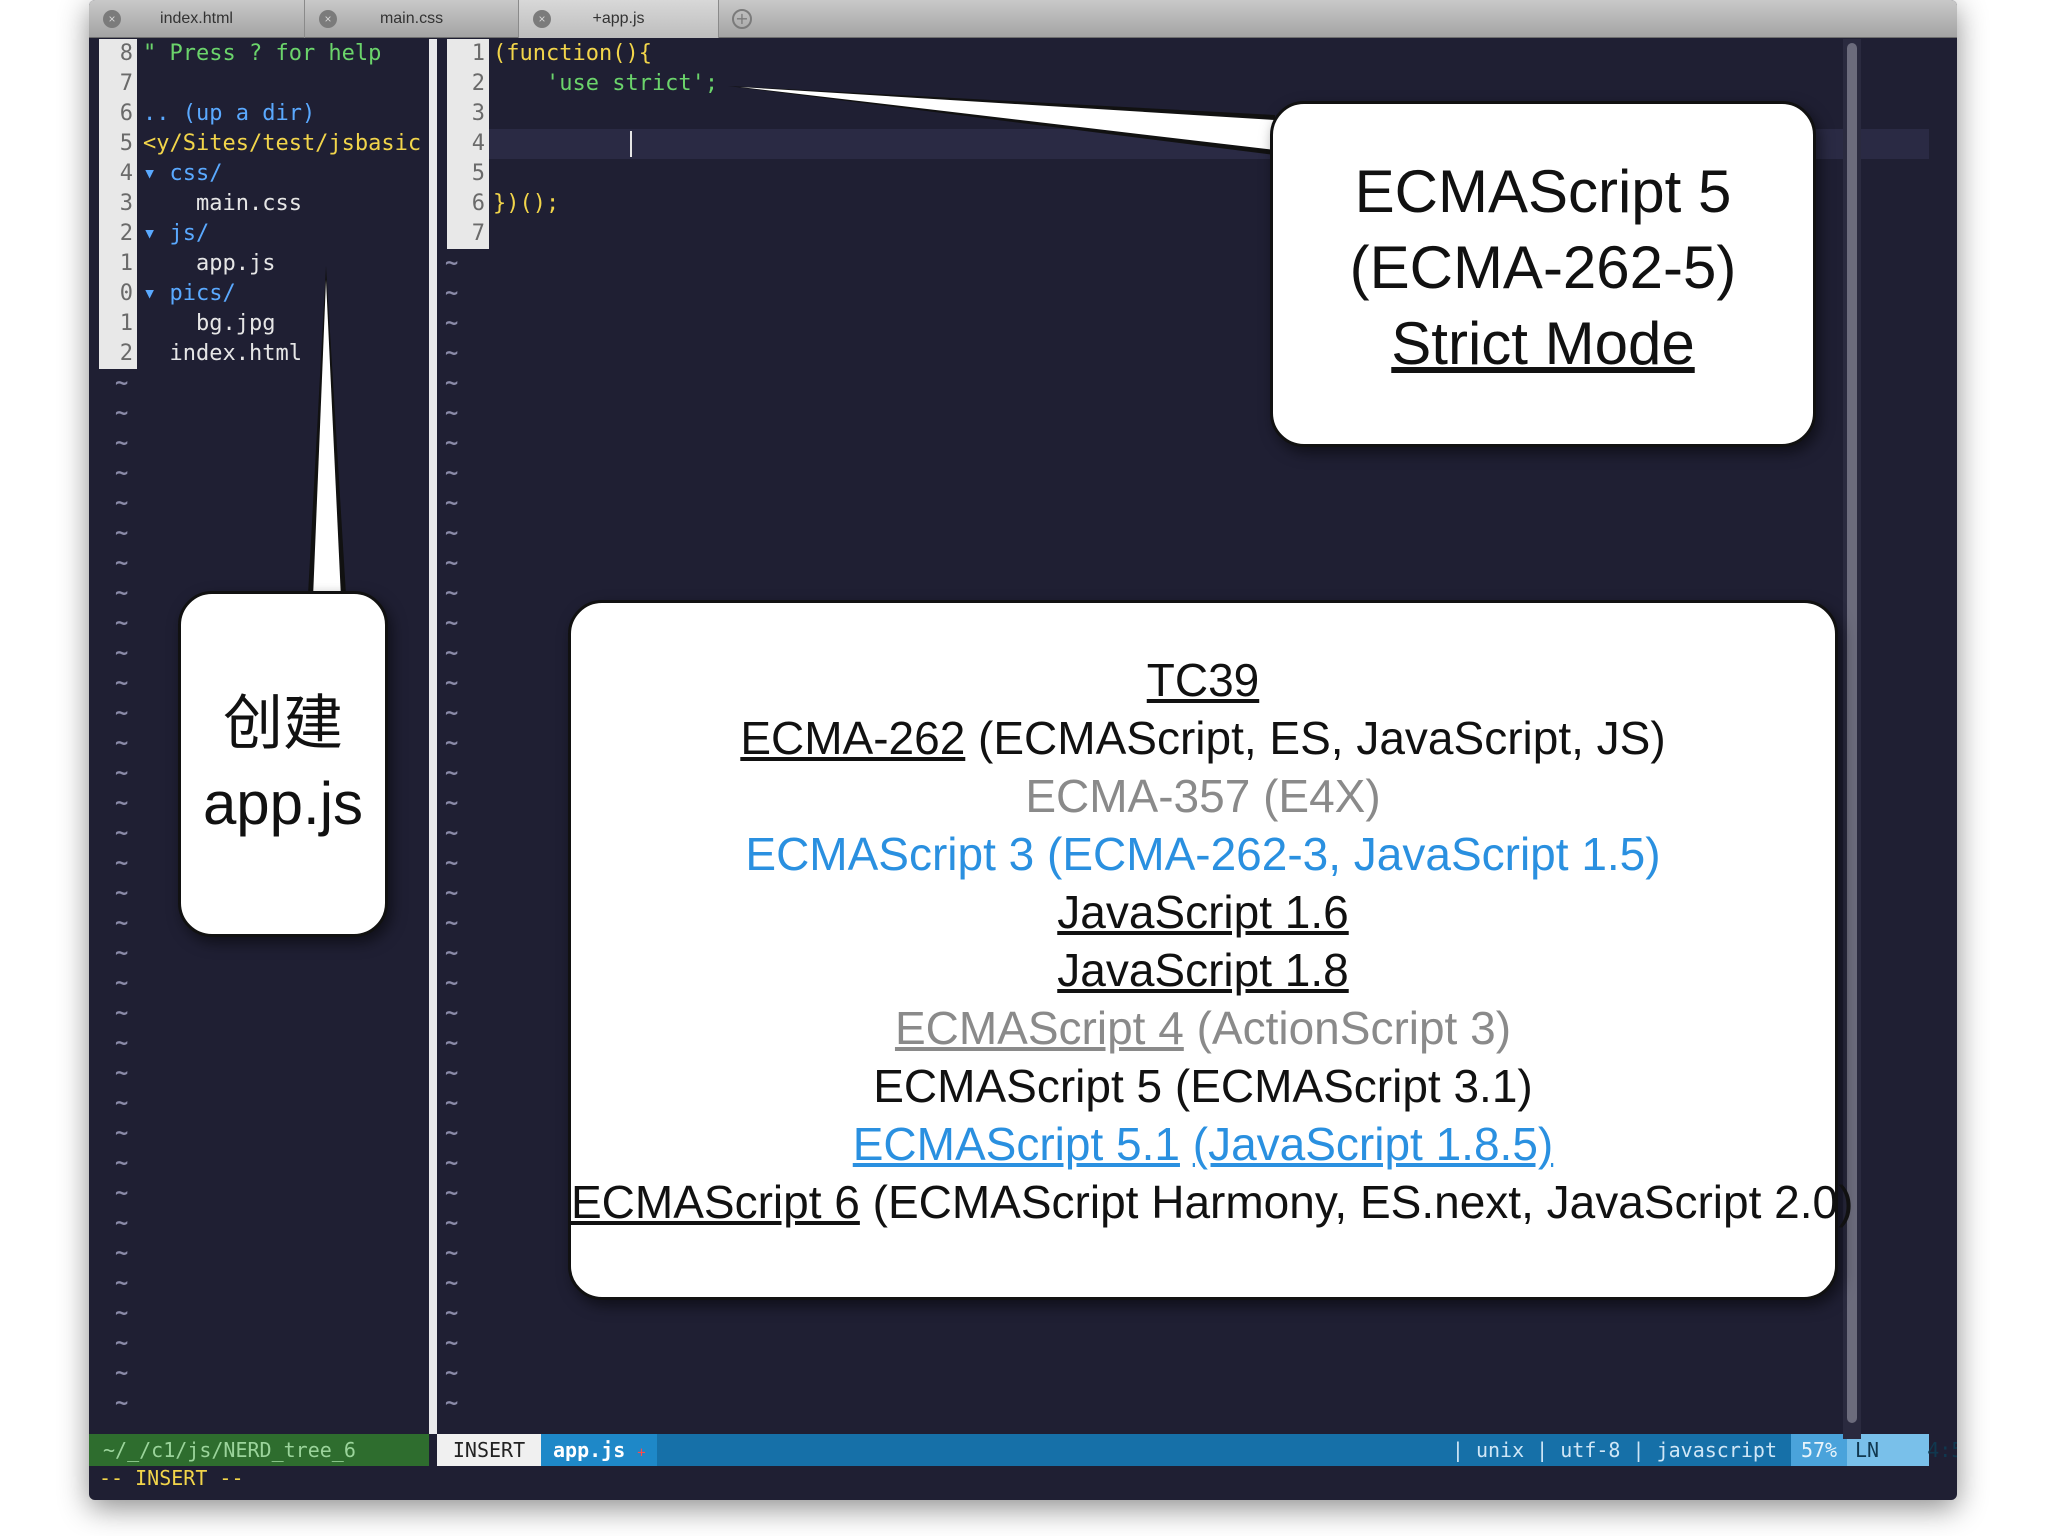 This screenshot has width=2048, height=1536. Describe the element at coordinates (619, 19) in the screenshot. I see `tab-app-js: × +app.js` at that location.